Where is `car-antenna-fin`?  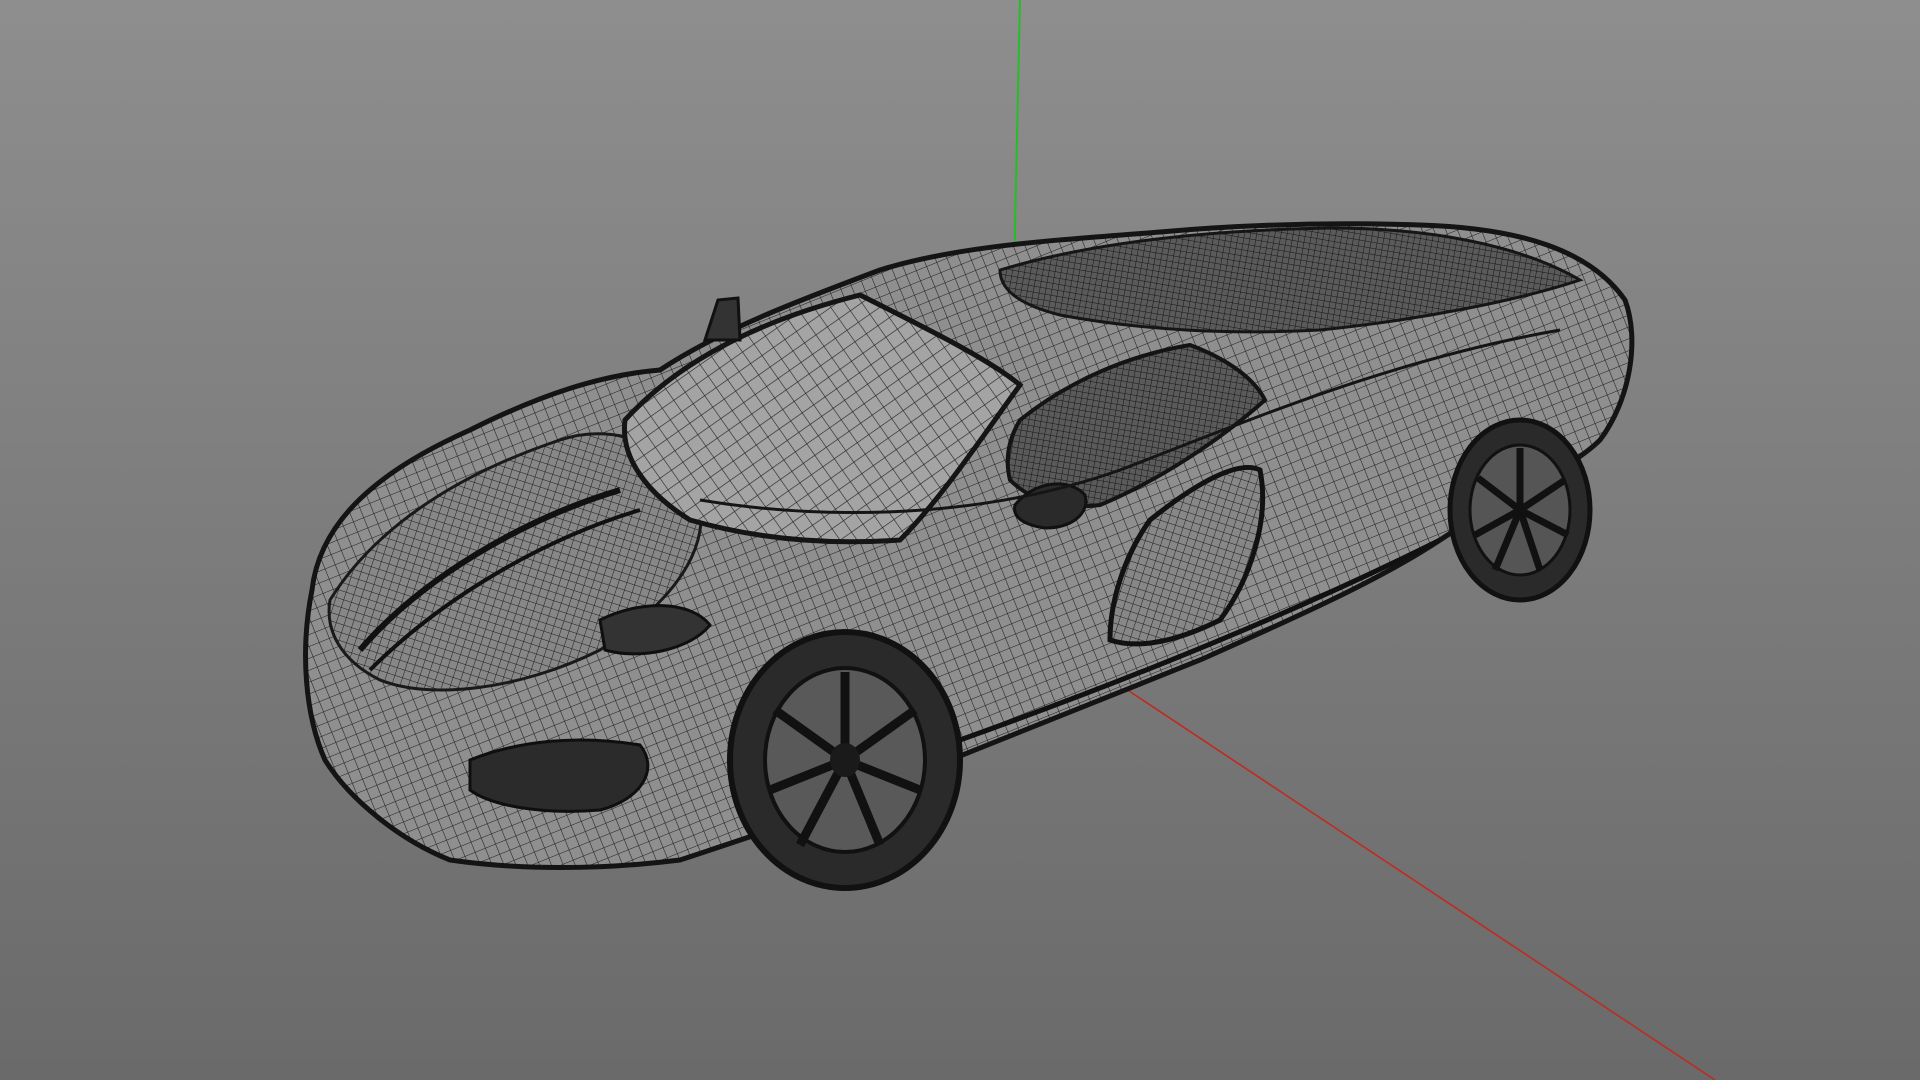
car-antenna-fin is located at coordinates (722, 319).